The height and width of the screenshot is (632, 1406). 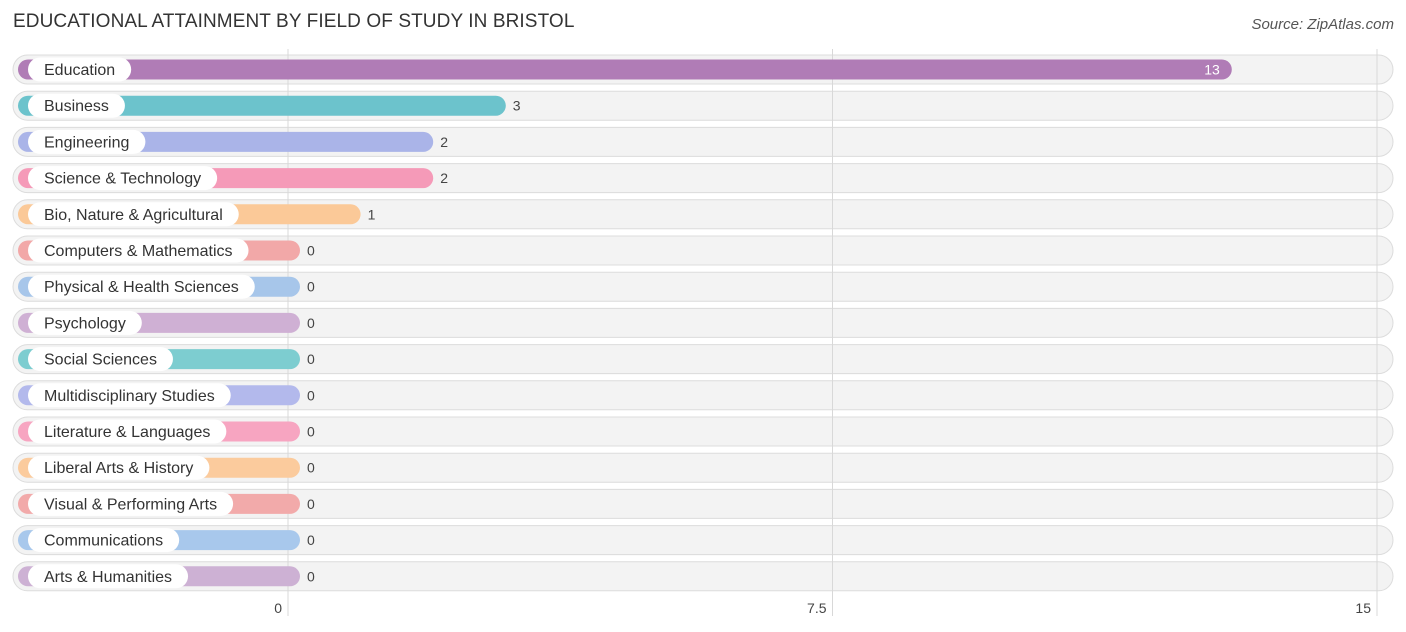 I want to click on value-label: 3, so click(x=517, y=106).